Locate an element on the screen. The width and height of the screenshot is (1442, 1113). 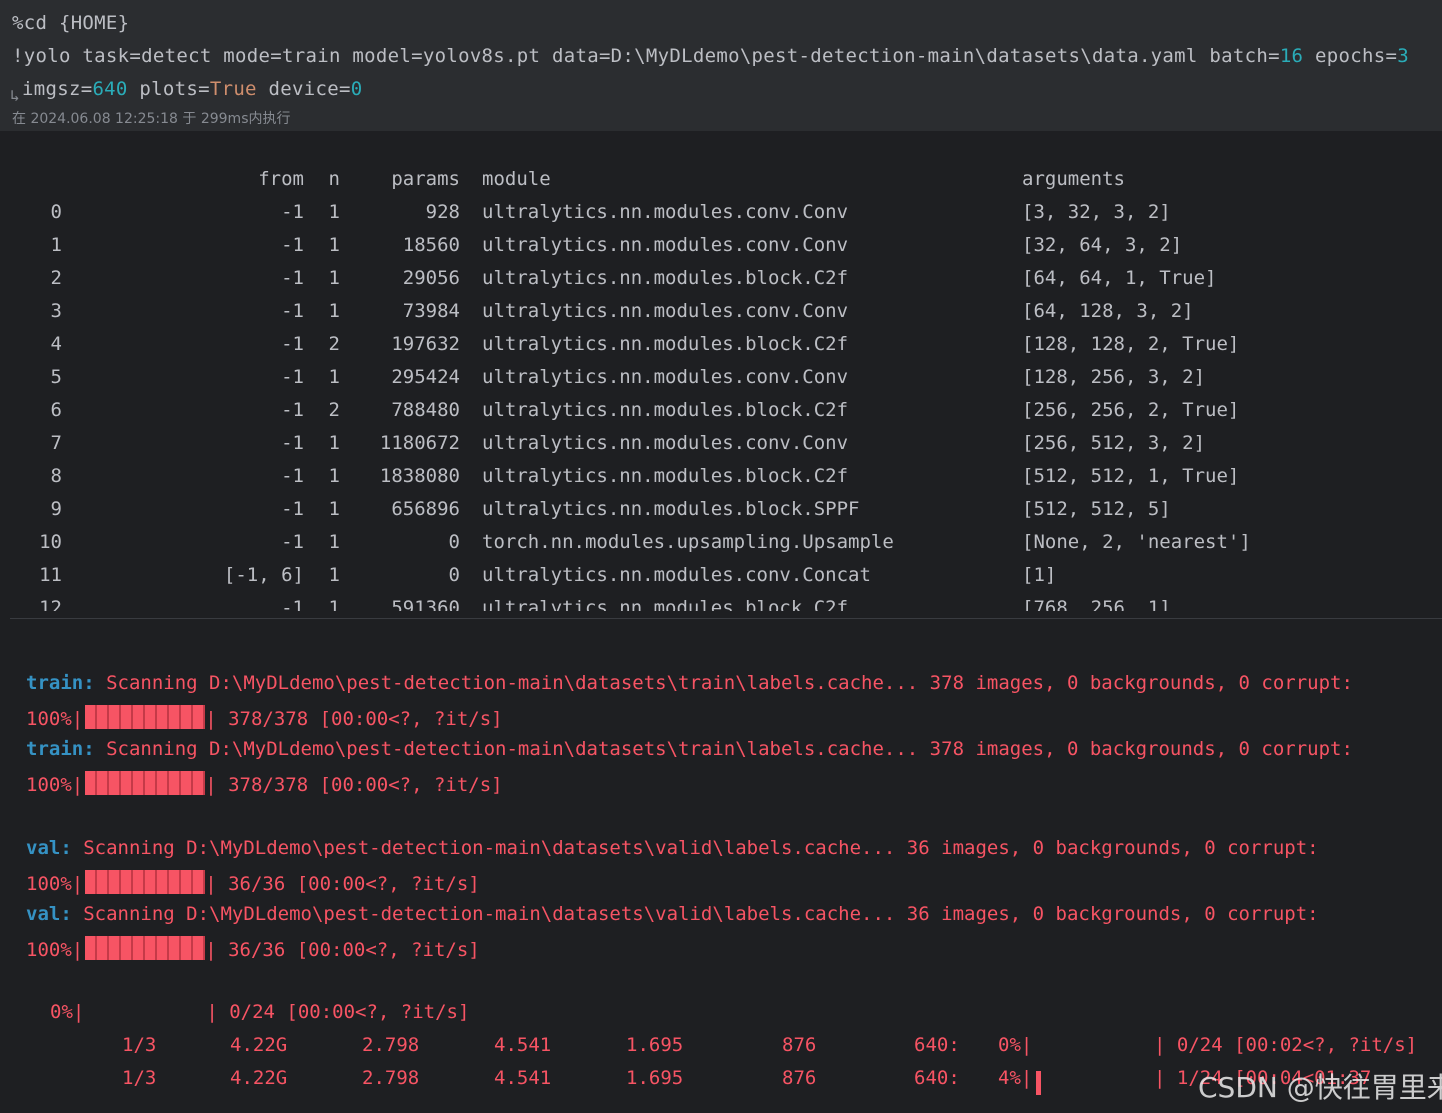
row-params: 18560 is located at coordinates (431, 245).